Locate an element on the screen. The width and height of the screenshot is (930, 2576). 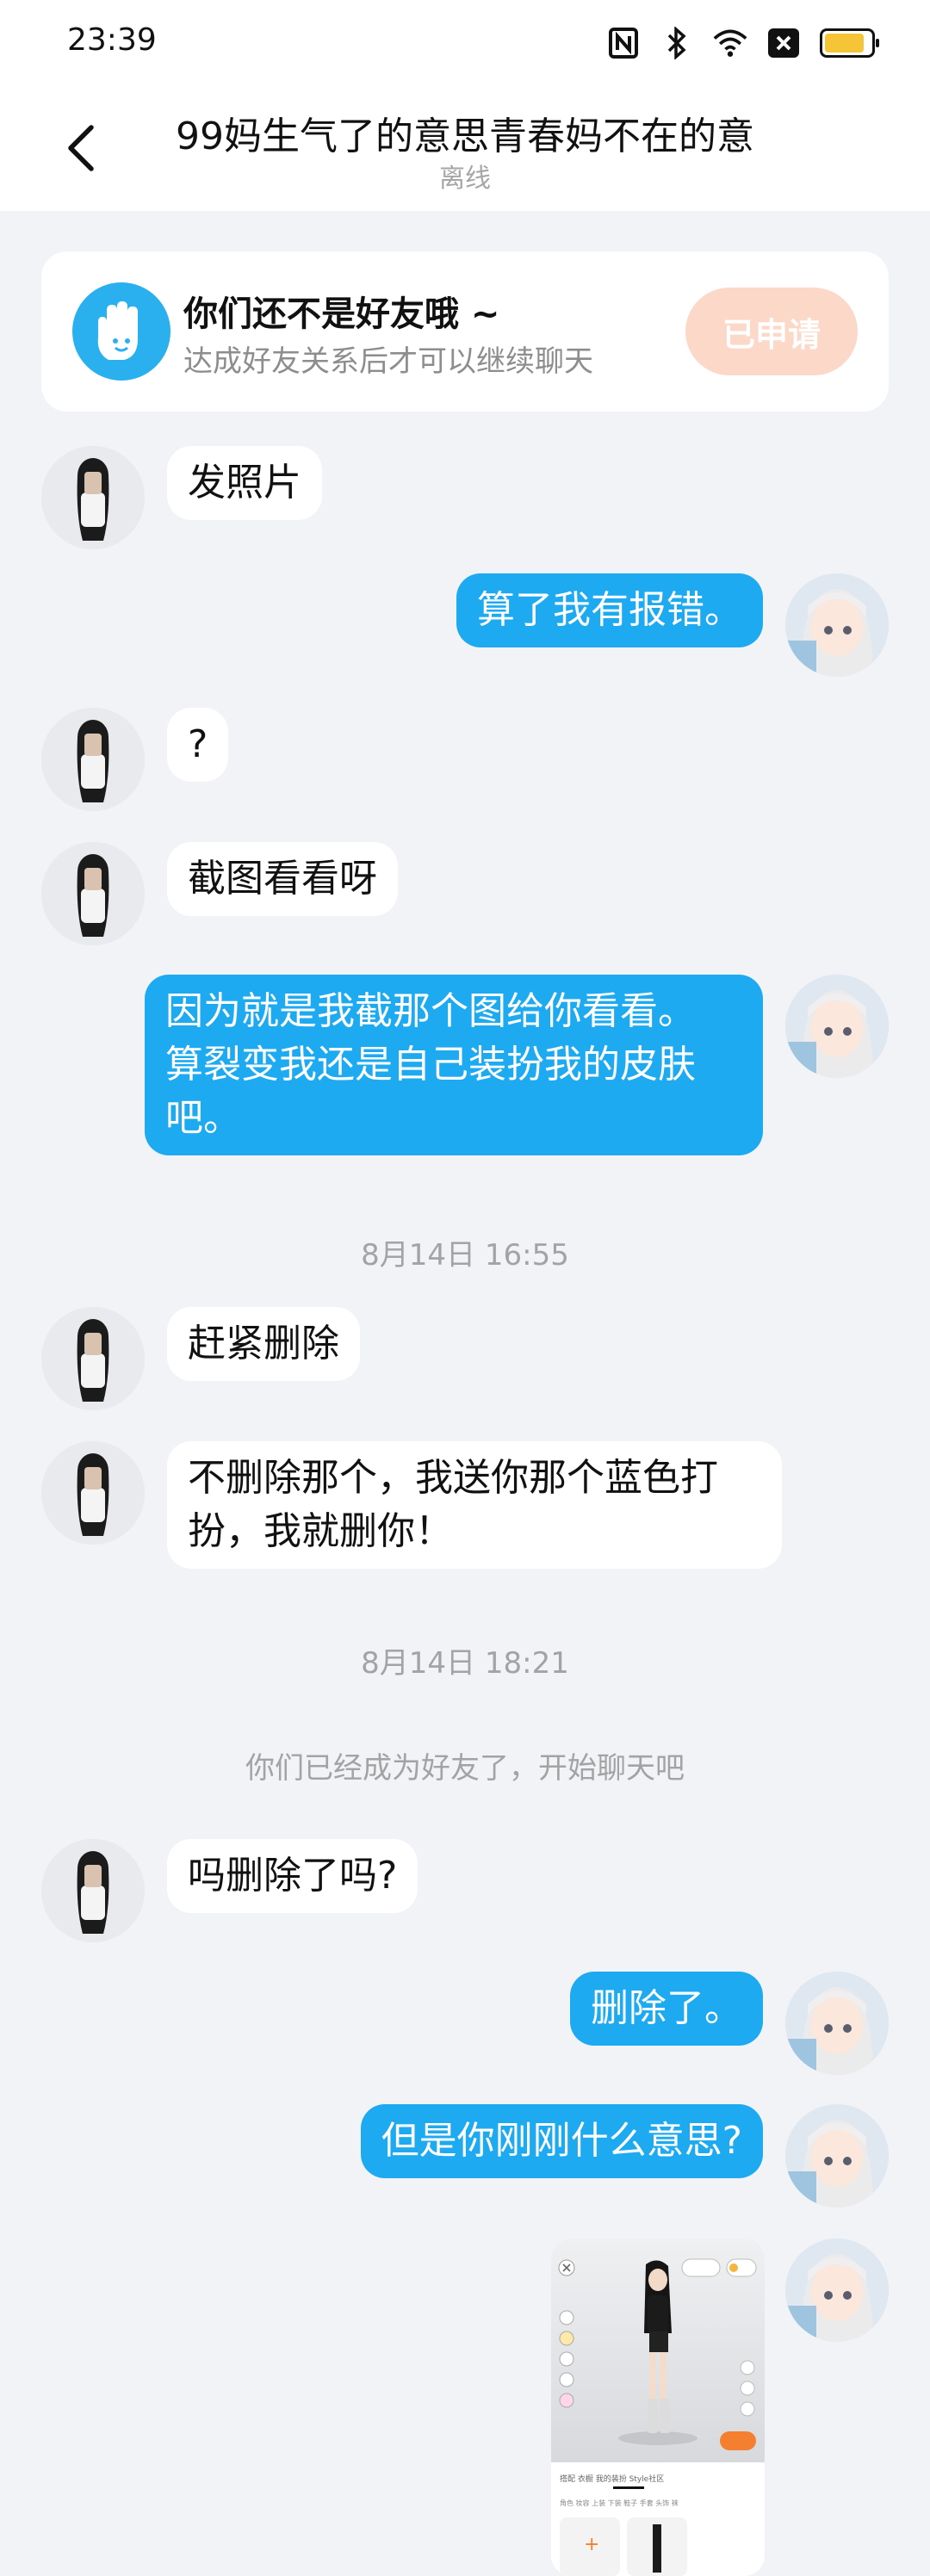
message-bubble-left: 不删除那个，我送你那个蓝色打 扮，我就删你！ is located at coordinates (475, 1505).